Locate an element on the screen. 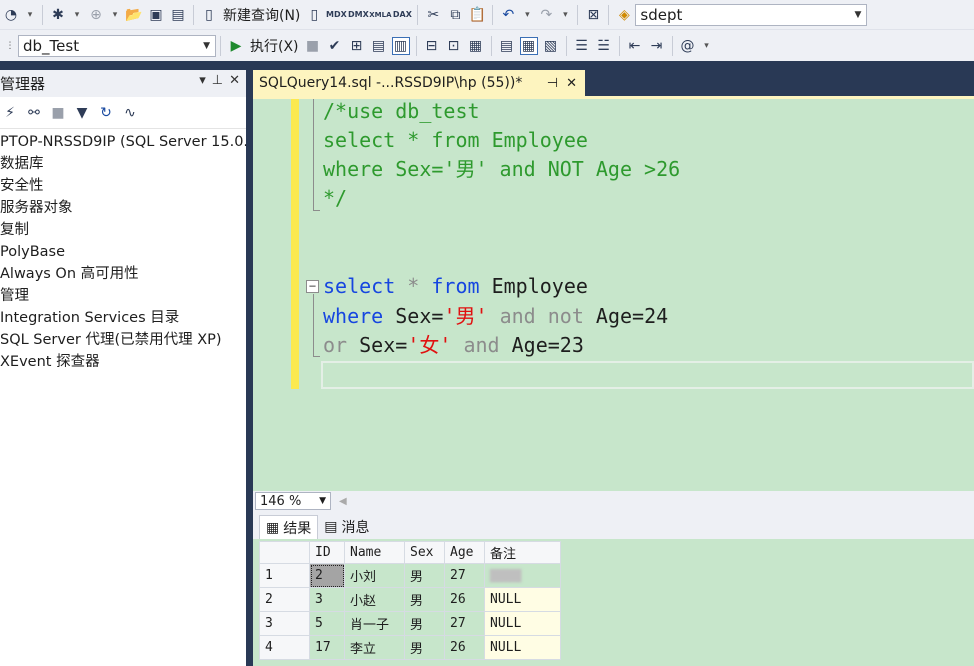 This screenshot has height=666, width=974. increase-indent-icon: ⇥ is located at coordinates (657, 46).